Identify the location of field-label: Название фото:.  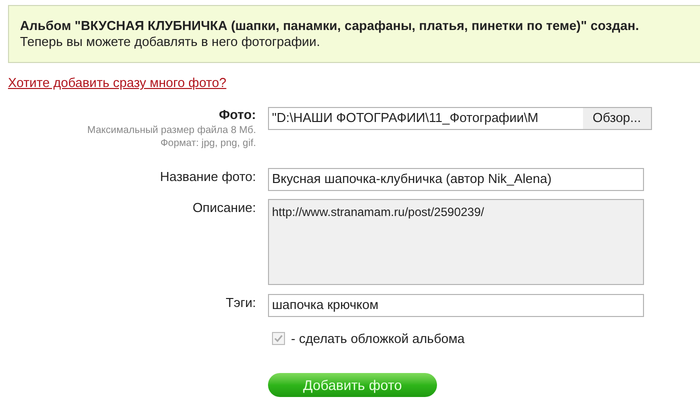
(207, 177).